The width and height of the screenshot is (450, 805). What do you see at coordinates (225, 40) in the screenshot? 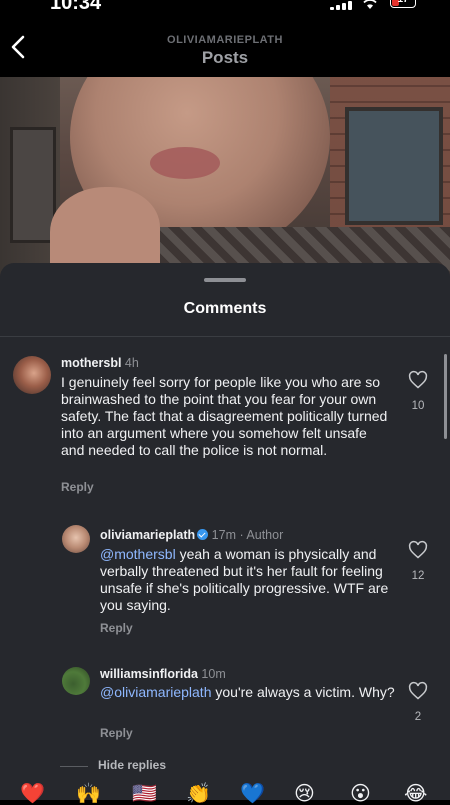
I see `profile-username: OLIVIAMARIEPLATH` at bounding box center [225, 40].